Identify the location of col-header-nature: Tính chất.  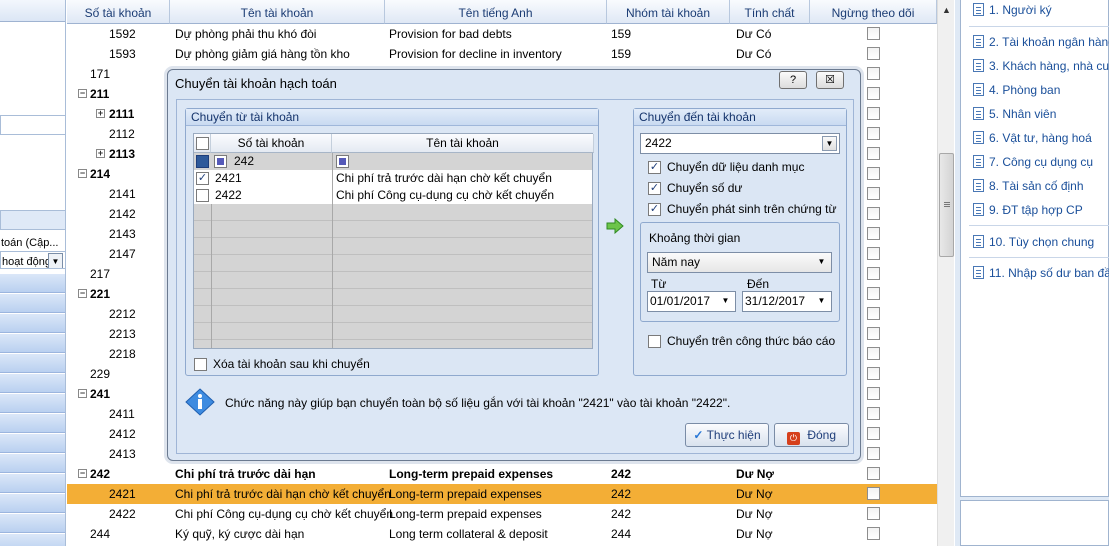
(770, 12).